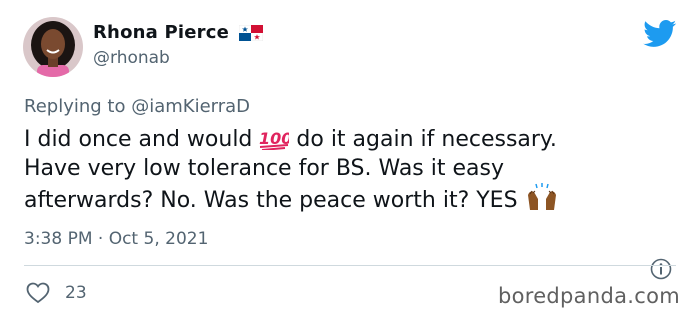 This screenshot has height=319, width=700. I want to click on panama-flag-icon, so click(251, 32).